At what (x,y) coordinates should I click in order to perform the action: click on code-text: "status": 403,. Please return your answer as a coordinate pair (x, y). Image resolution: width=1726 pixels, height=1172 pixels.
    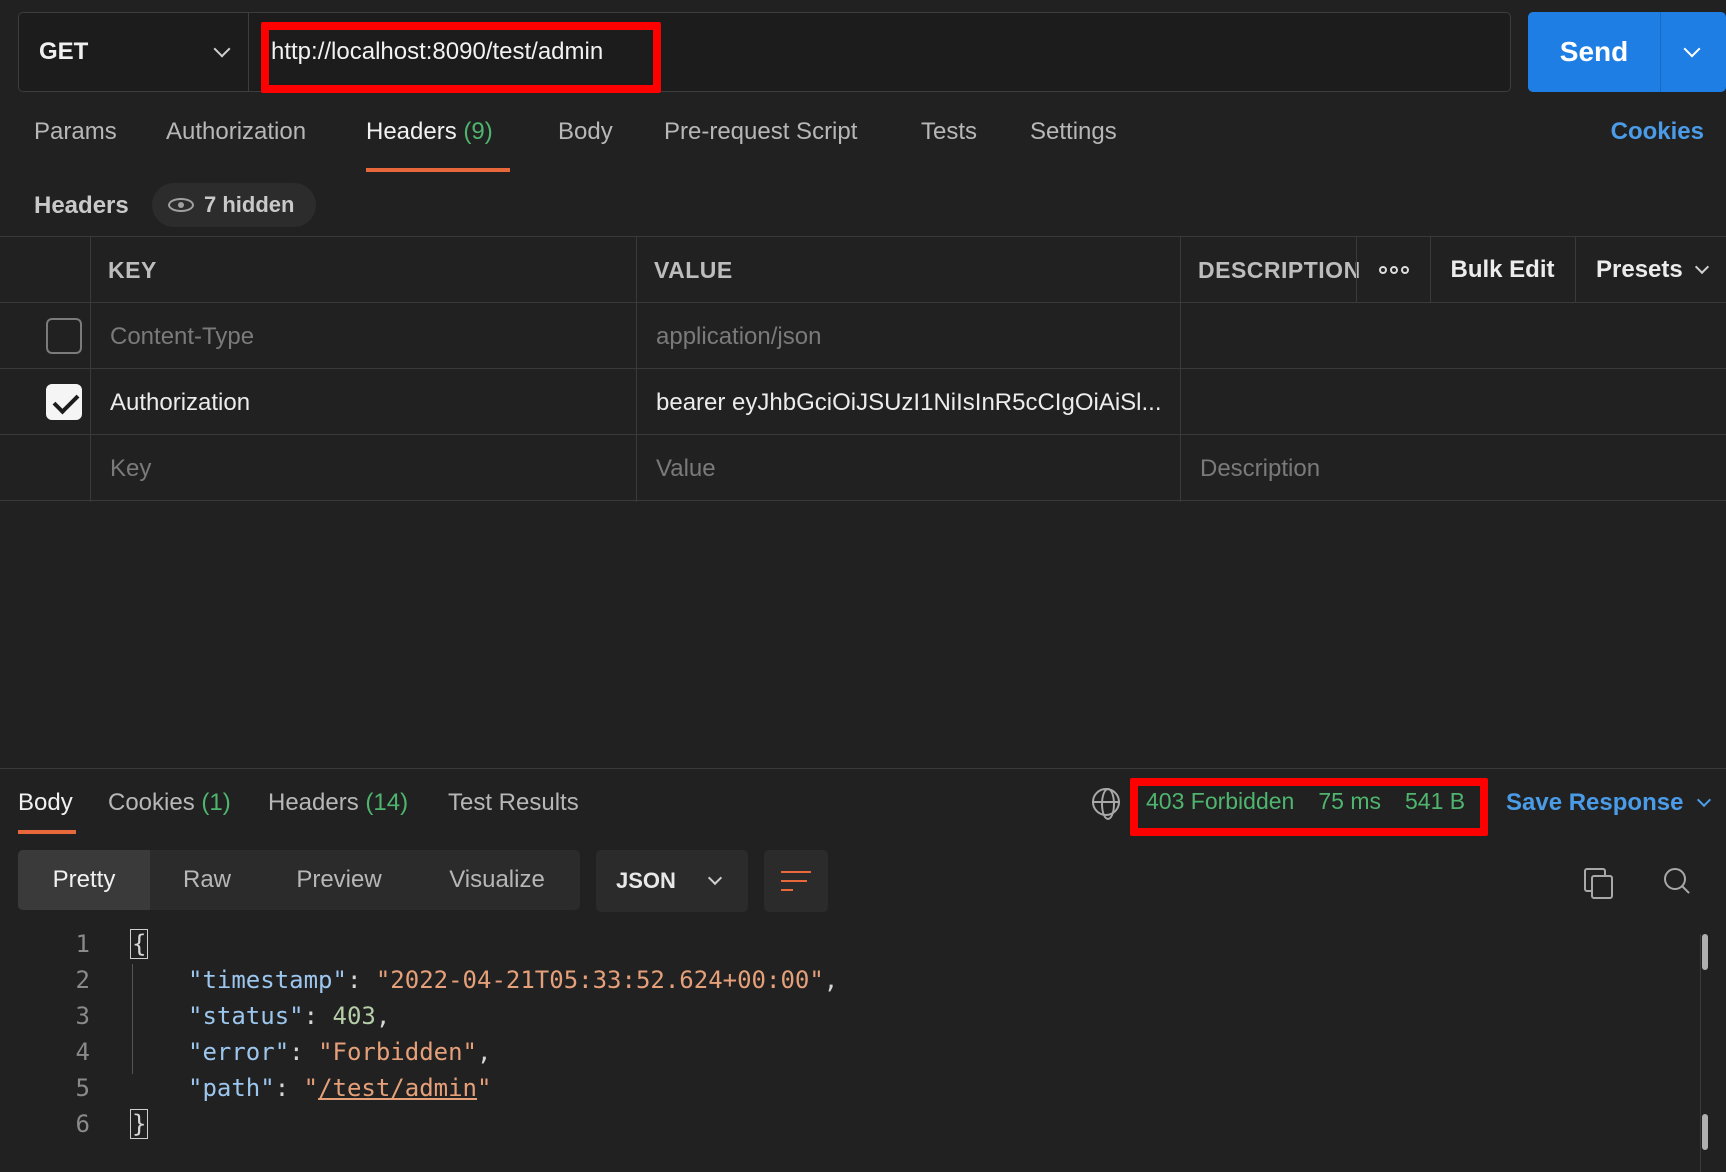
    Looking at the image, I should click on (289, 1016).